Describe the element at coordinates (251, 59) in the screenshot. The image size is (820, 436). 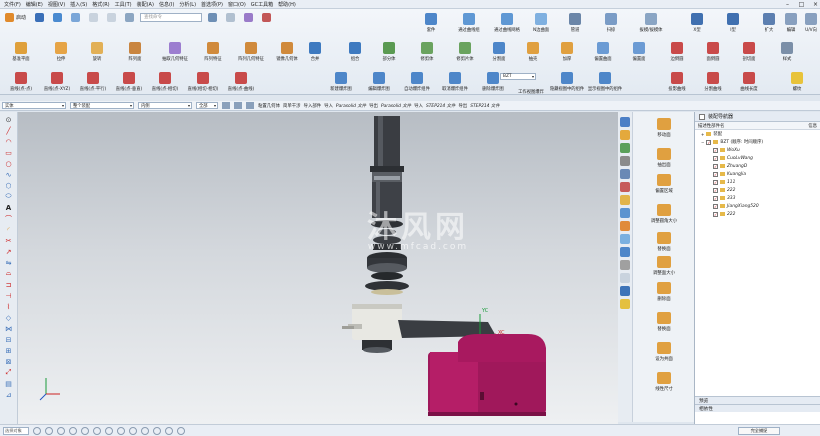
I see `ribbon-pattern-geom: 阵列几何特征` at that location.